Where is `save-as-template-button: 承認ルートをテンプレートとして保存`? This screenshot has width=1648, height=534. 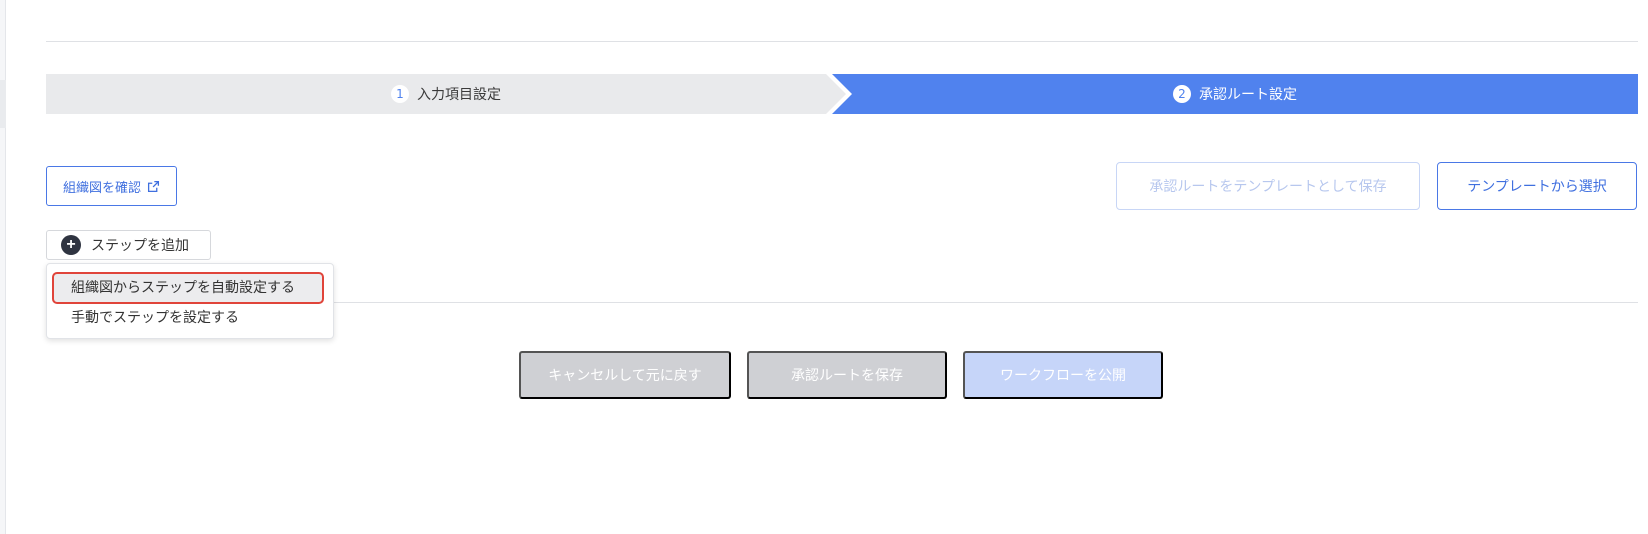 save-as-template-button: 承認ルートをテンプレートとして保存 is located at coordinates (1268, 186).